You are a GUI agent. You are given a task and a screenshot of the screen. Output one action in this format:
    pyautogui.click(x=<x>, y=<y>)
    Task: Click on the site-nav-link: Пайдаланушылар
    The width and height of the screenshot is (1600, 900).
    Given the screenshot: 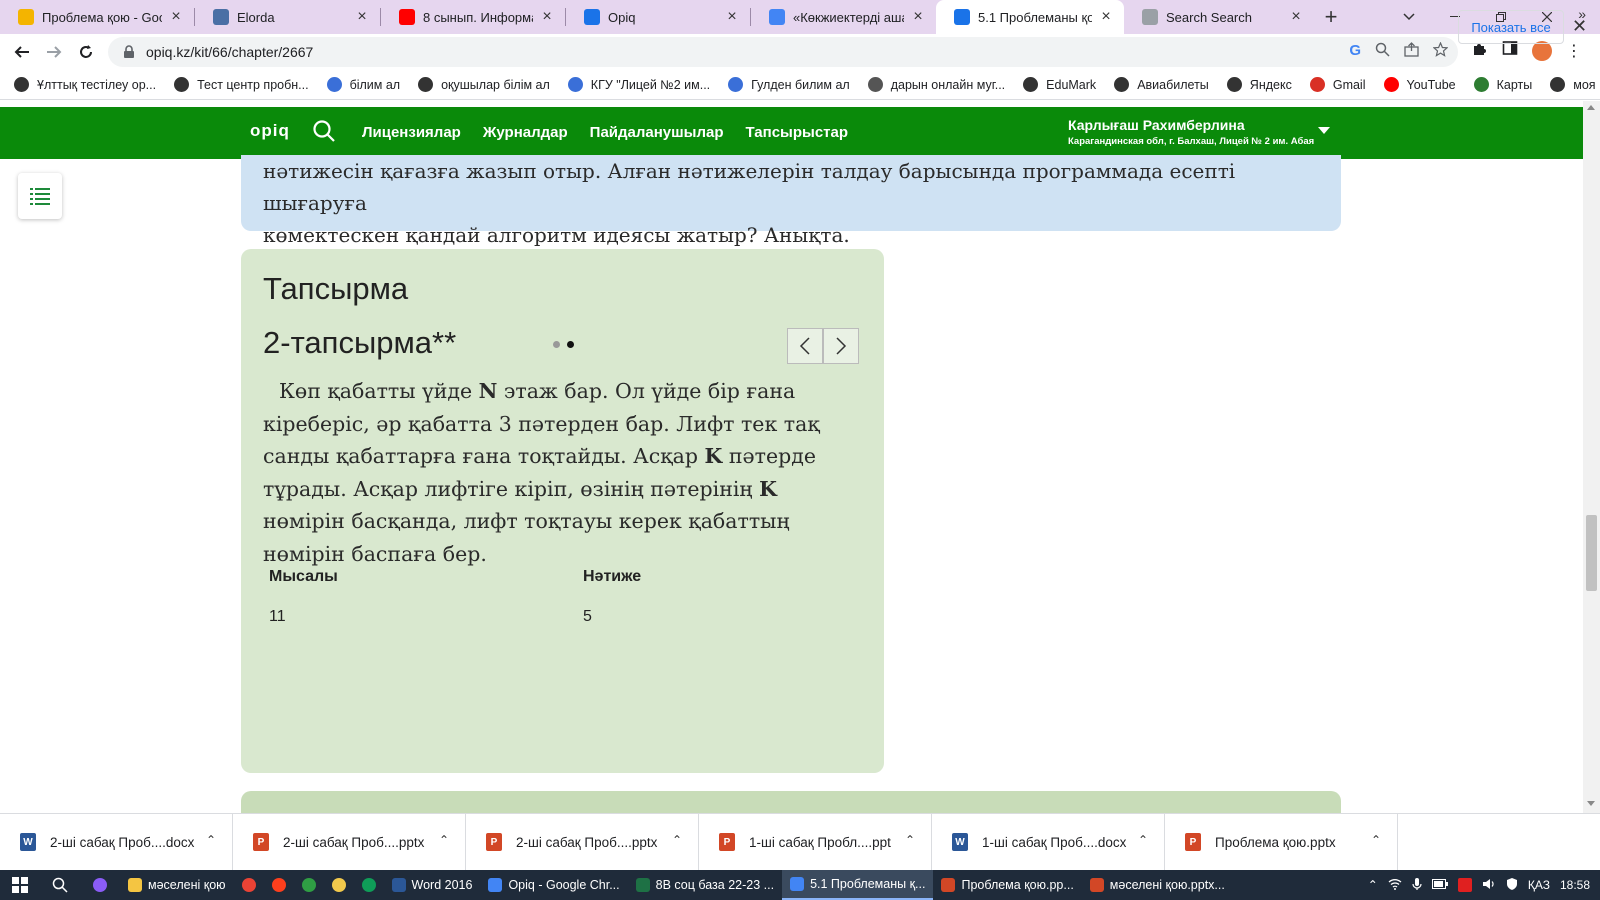 What is the action you would take?
    pyautogui.click(x=657, y=132)
    